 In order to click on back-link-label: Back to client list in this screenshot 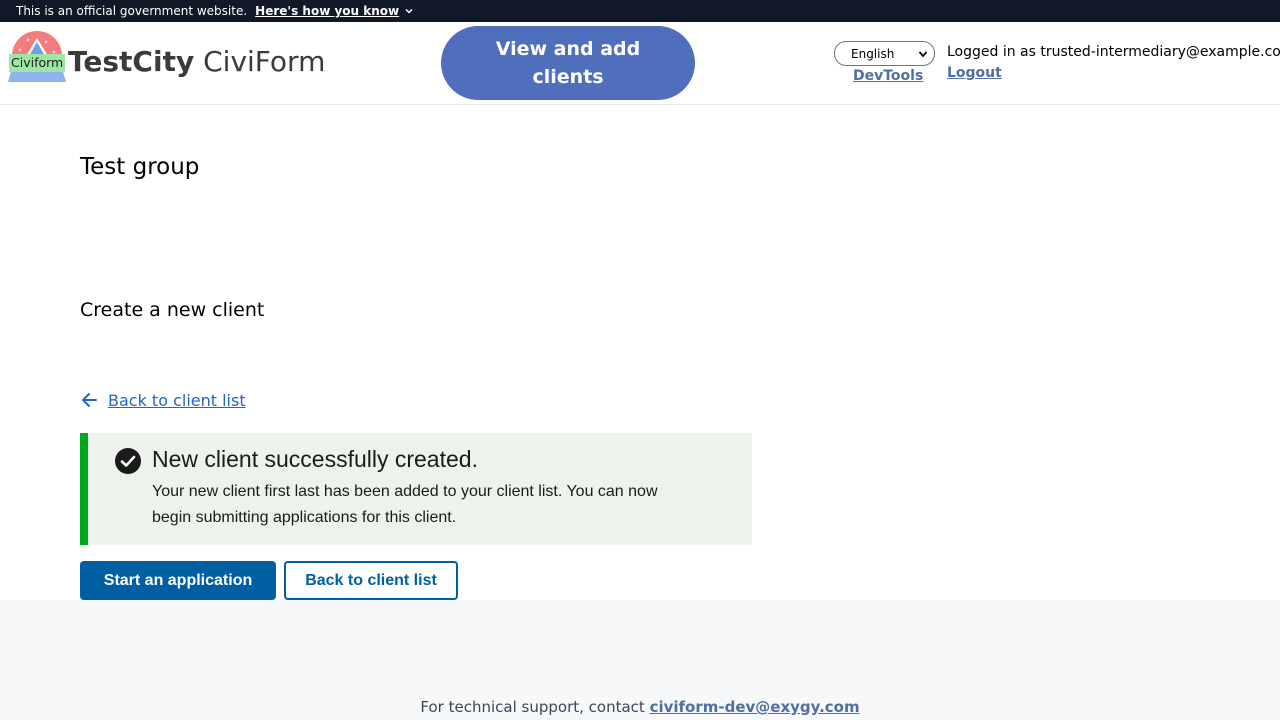, I will do `click(177, 400)`.